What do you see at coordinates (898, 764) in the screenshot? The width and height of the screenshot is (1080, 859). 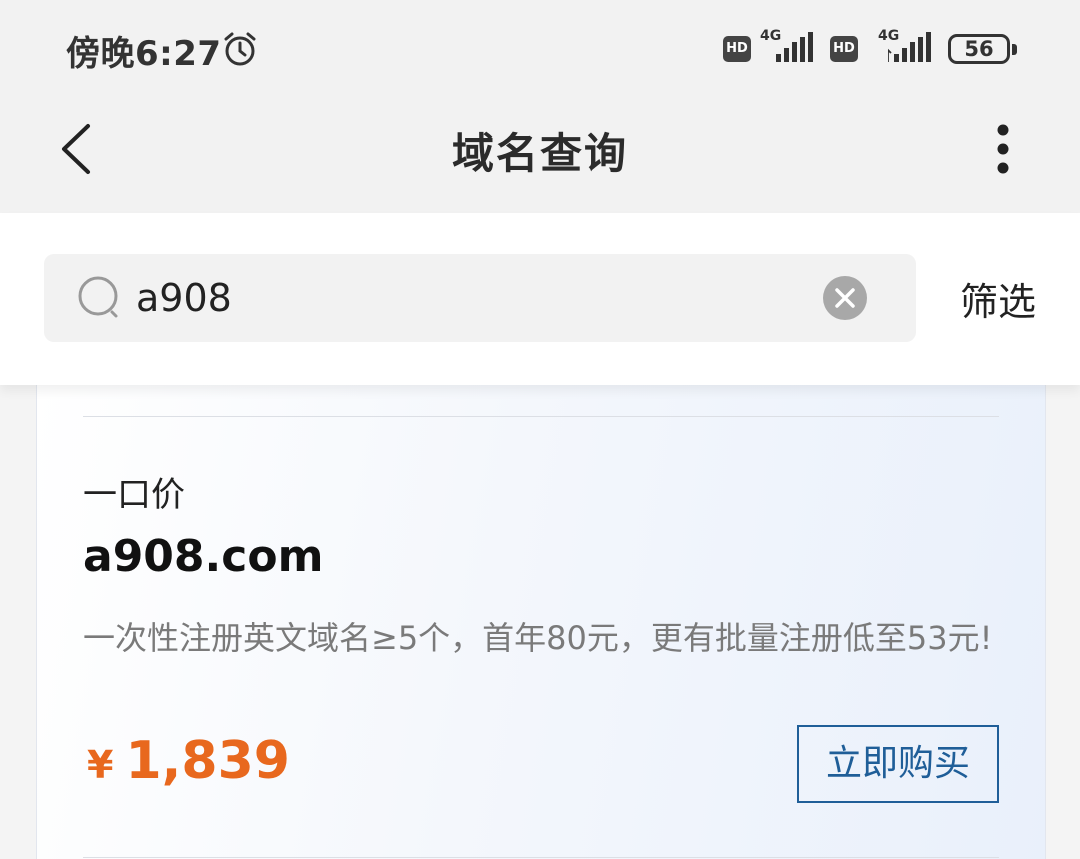 I see `buy-now-button: 立即购买` at bounding box center [898, 764].